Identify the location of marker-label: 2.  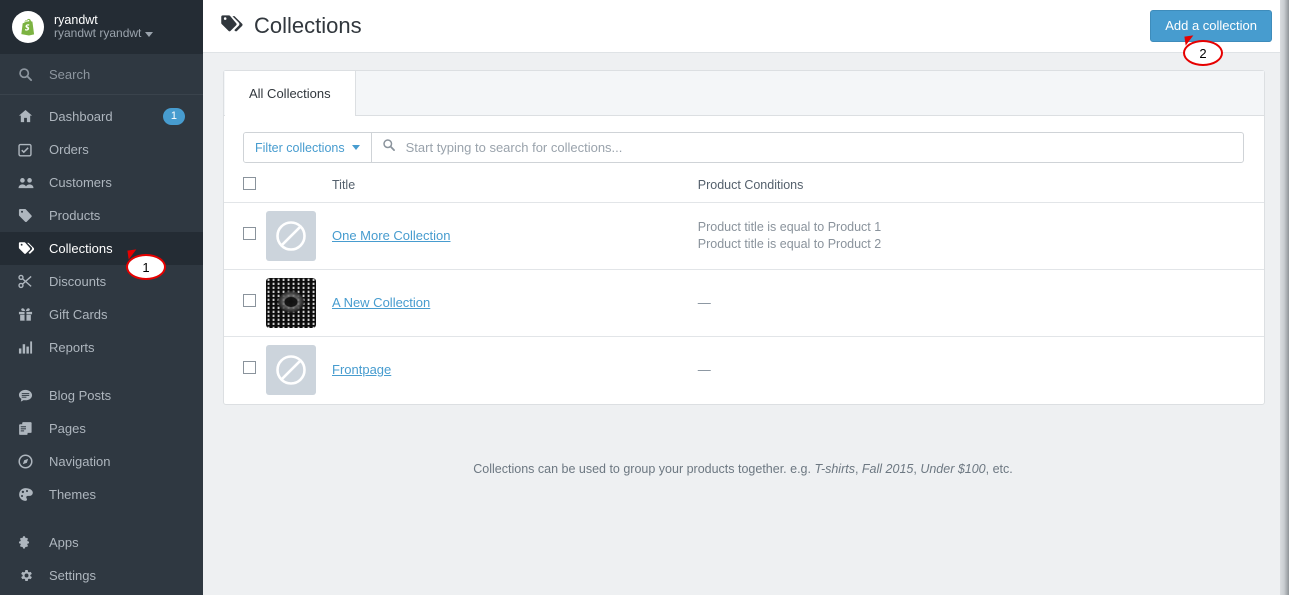
(1203, 53).